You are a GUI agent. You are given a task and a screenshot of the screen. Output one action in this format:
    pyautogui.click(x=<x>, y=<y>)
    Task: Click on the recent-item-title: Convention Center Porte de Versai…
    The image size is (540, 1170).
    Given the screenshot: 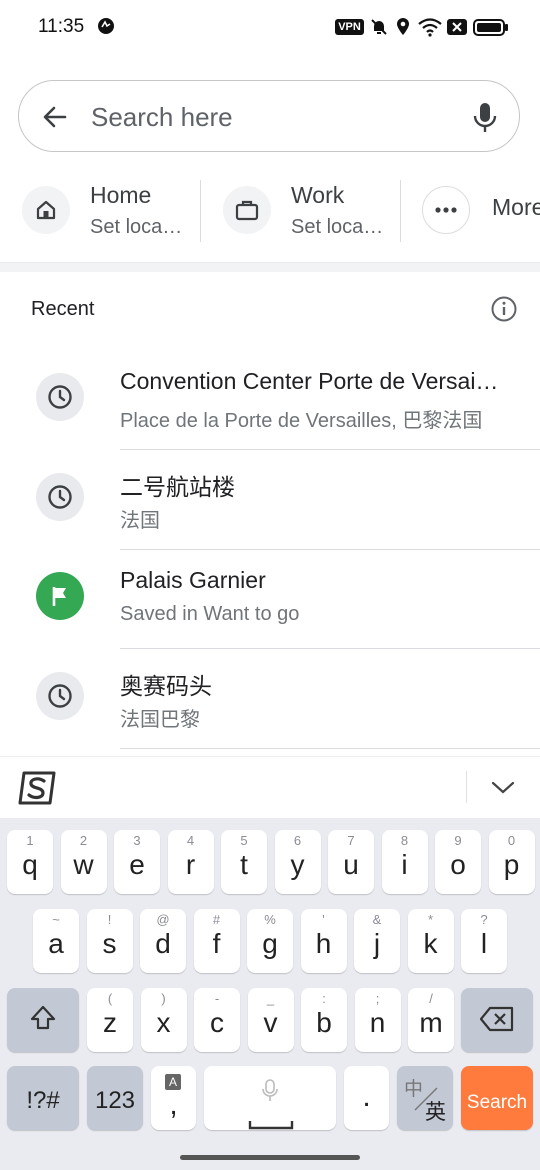 What is the action you would take?
    pyautogui.click(x=309, y=381)
    